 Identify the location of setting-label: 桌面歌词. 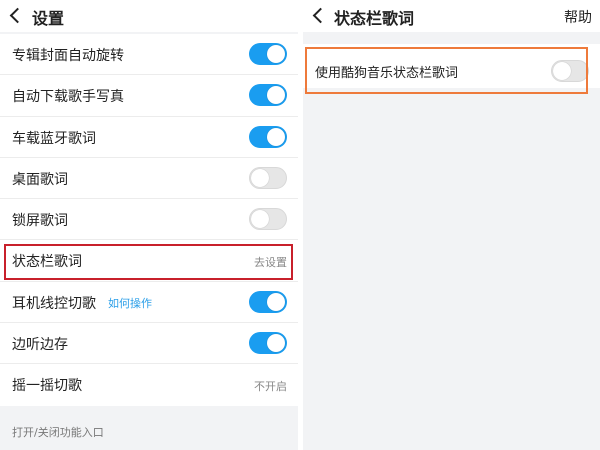
(40, 179).